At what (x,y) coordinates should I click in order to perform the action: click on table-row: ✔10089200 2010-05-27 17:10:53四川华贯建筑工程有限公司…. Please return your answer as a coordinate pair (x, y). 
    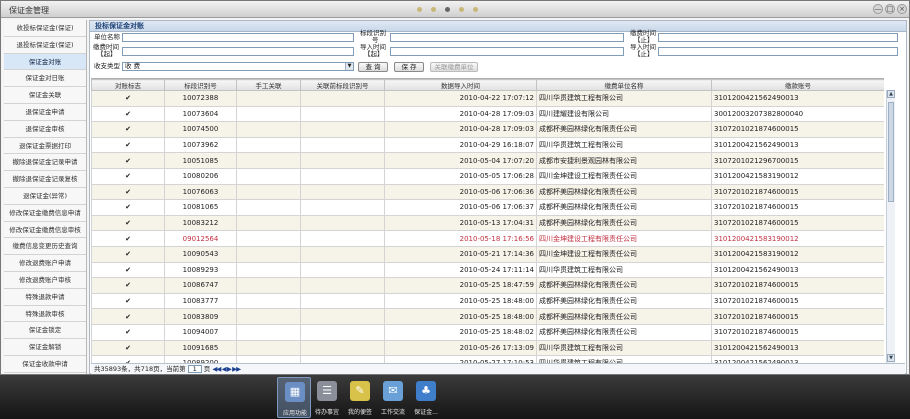
    Looking at the image, I should click on (487, 359).